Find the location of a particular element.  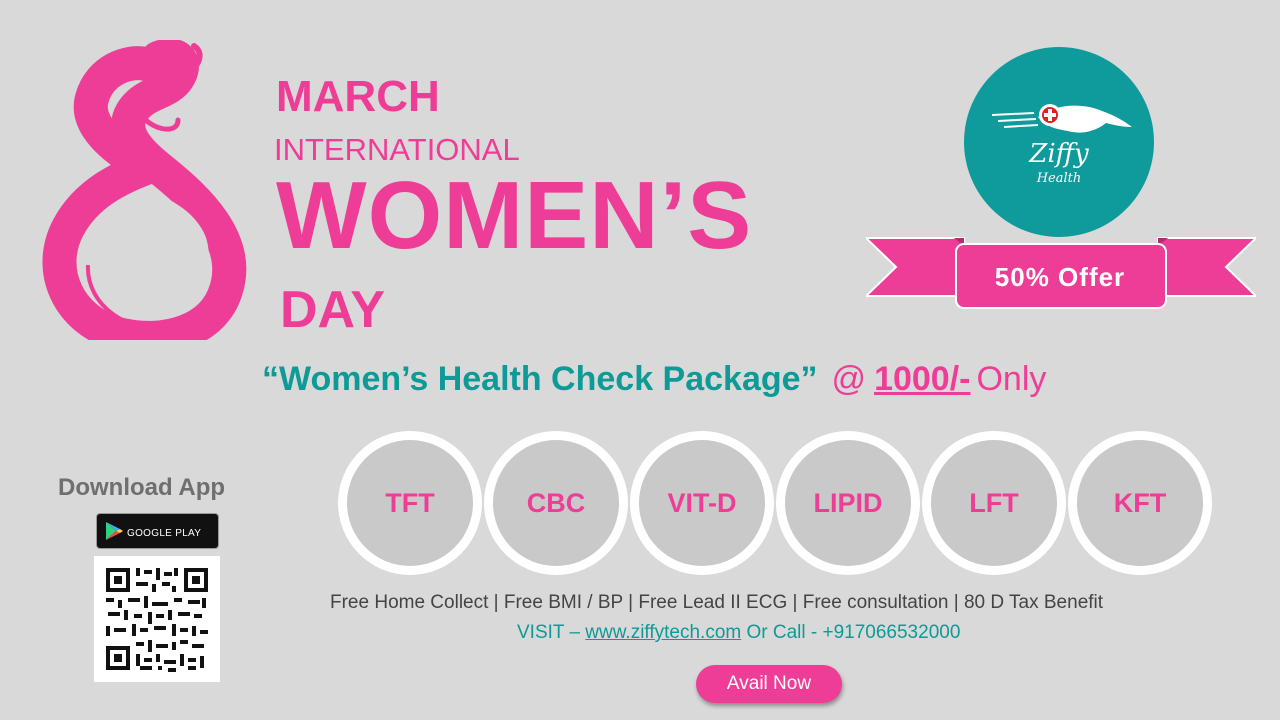

play-store-icon is located at coordinates (114, 531).